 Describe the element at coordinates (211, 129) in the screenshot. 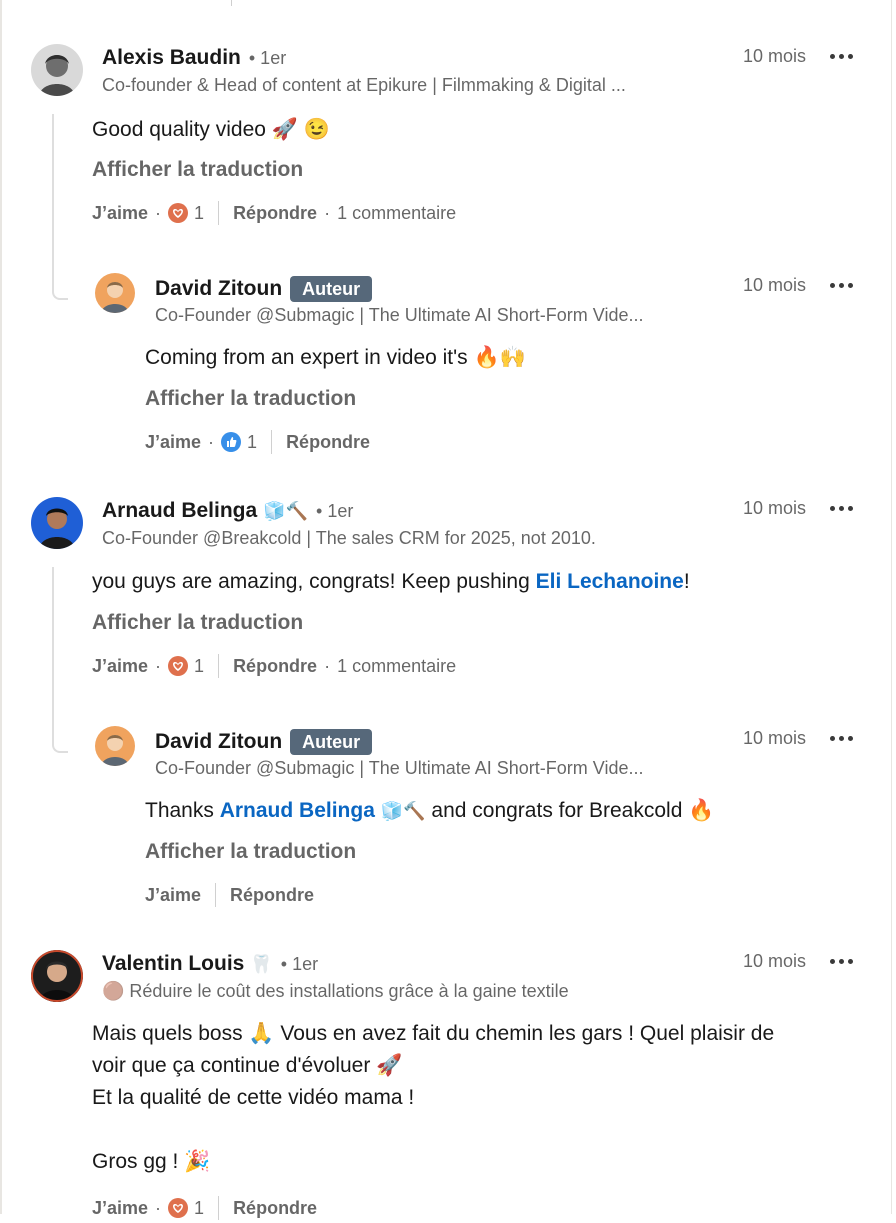

I see `comment-text: Good quality video 🚀 😉` at that location.